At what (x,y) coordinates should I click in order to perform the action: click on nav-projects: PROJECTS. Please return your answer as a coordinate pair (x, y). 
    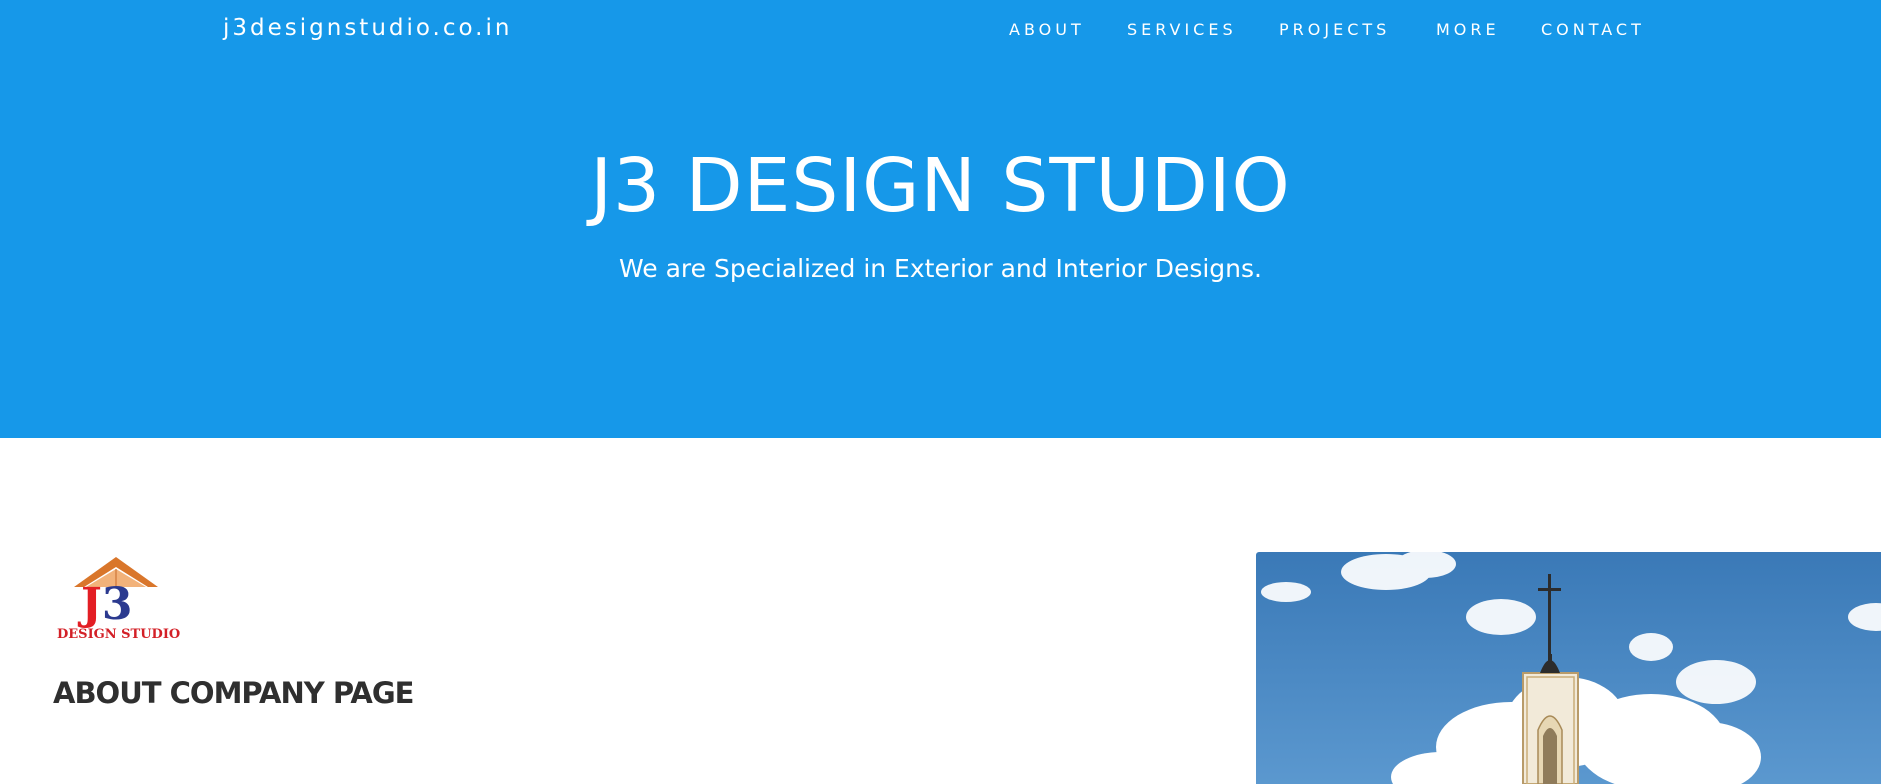
    Looking at the image, I should click on (1334, 29).